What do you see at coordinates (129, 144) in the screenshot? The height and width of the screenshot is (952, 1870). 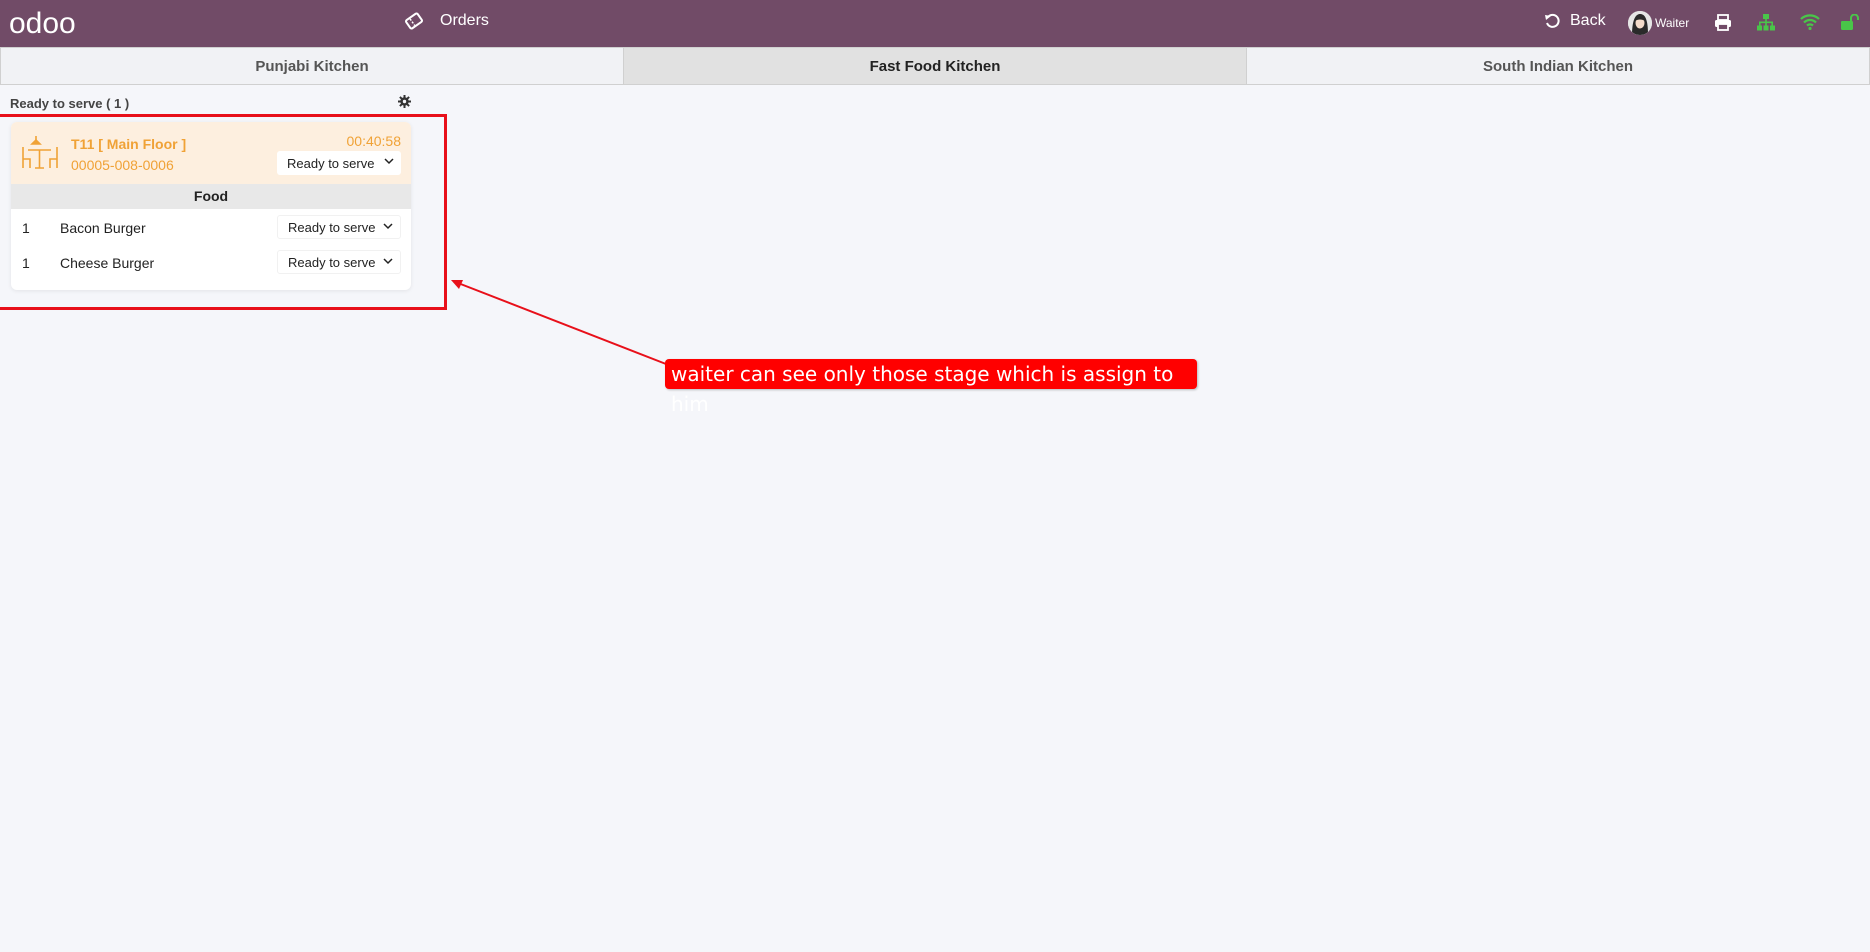 I see `table-name: T11 [ Main Floor ]` at bounding box center [129, 144].